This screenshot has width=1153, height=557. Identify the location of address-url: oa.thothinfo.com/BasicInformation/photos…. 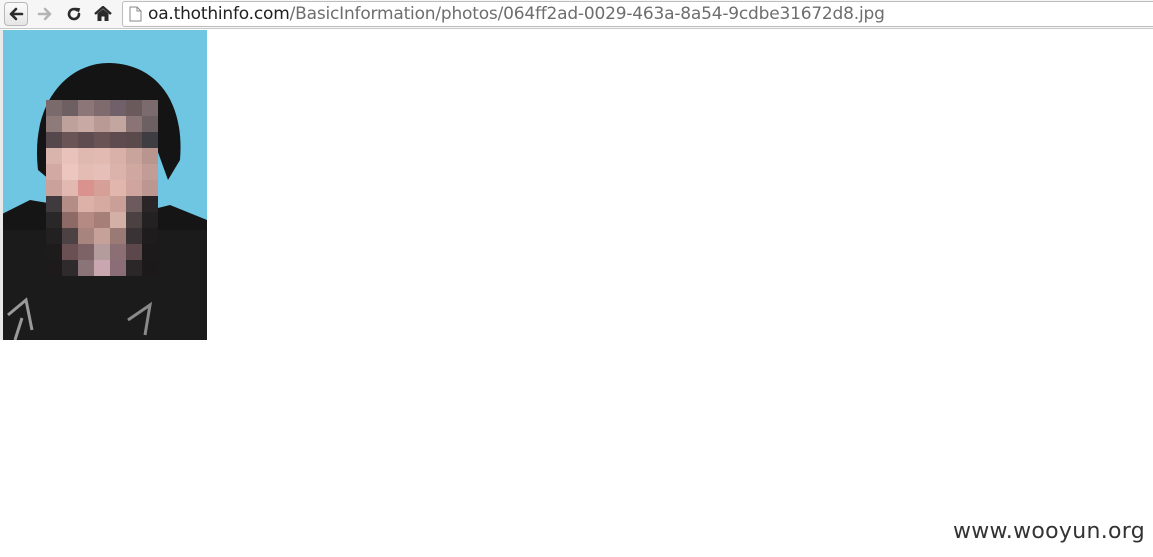
(516, 14).